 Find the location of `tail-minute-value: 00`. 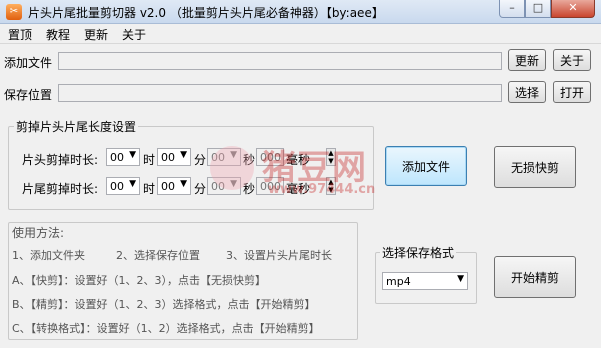

tail-minute-value: 00 is located at coordinates (168, 186).